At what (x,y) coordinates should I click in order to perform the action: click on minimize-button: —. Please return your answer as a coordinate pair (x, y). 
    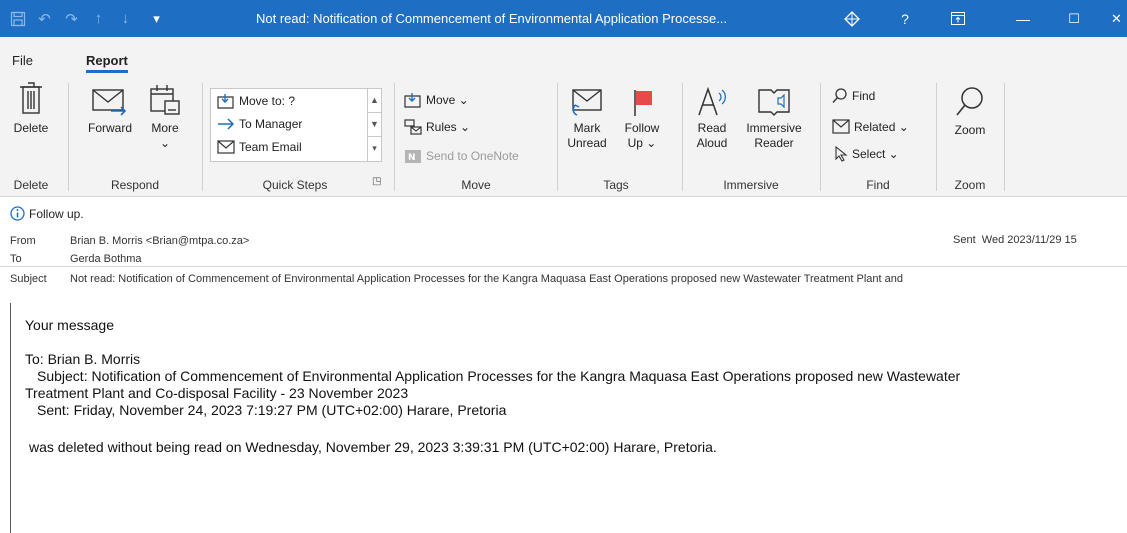
    Looking at the image, I should click on (1023, 18).